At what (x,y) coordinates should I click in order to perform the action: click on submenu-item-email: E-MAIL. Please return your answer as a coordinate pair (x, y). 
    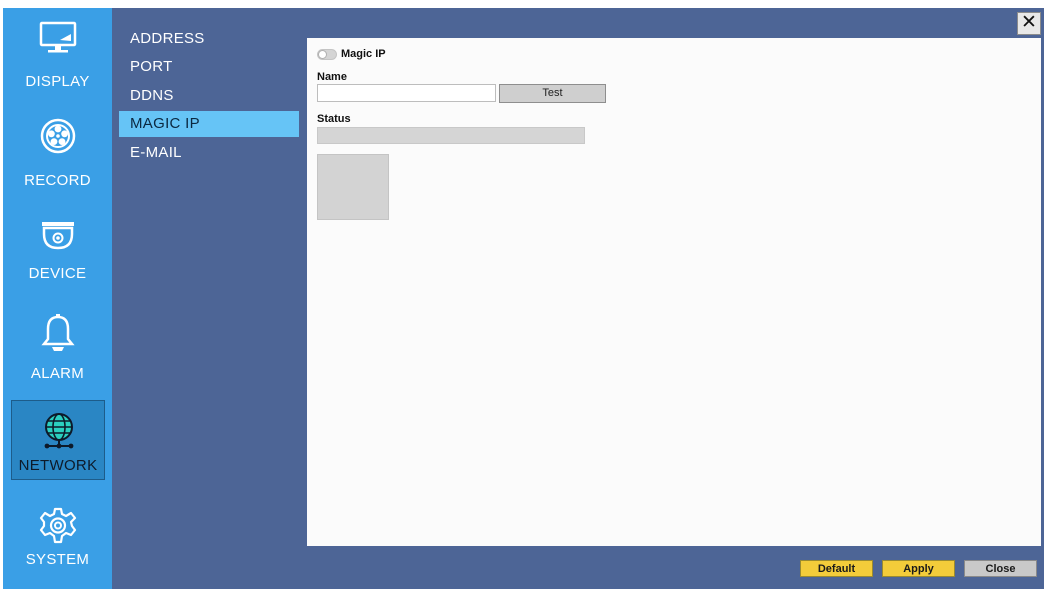
    Looking at the image, I should click on (209, 153).